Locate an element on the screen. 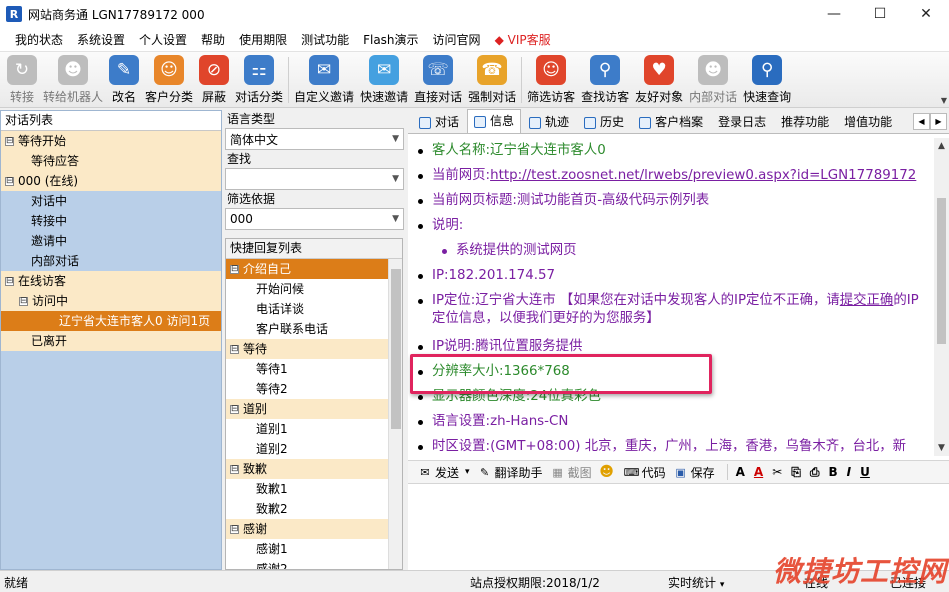 This screenshot has width=949, height=592. toolbar-button-0: ↻ 转接 is located at coordinates (22, 80).